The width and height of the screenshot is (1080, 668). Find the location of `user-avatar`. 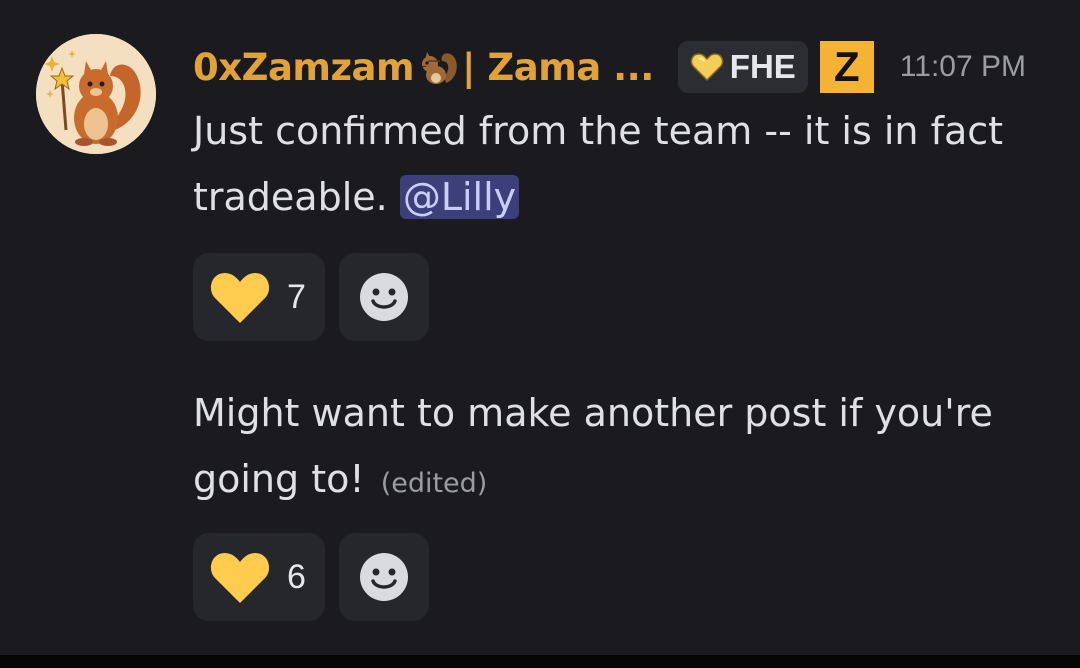

user-avatar is located at coordinates (96, 94).